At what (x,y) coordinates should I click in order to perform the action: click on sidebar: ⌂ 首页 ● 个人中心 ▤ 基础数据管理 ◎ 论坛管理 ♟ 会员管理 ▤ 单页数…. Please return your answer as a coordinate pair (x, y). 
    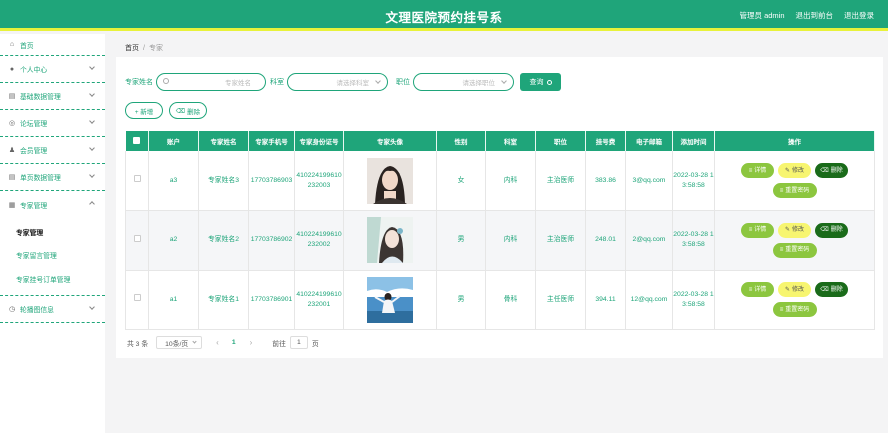
    Looking at the image, I should click on (52, 233).